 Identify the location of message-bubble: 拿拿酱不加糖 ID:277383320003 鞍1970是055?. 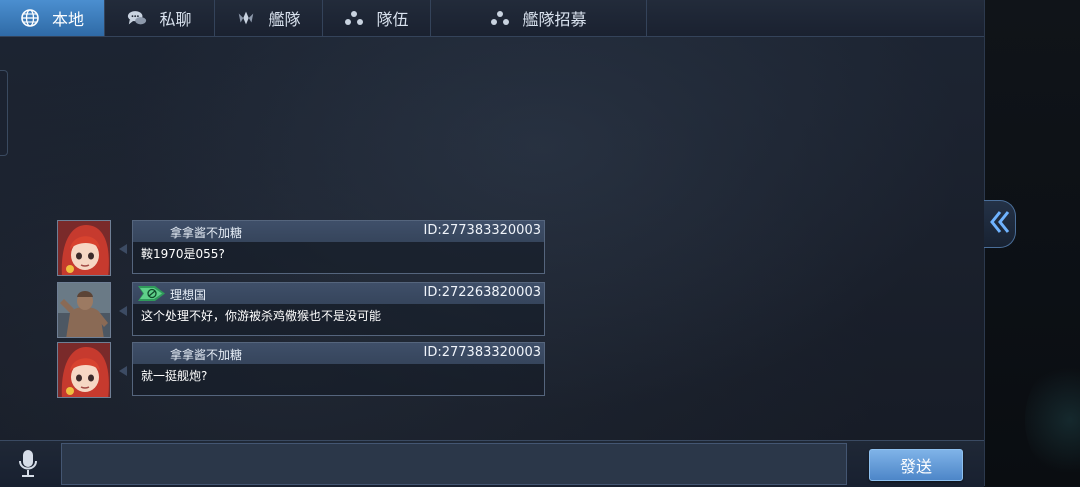
(338, 247).